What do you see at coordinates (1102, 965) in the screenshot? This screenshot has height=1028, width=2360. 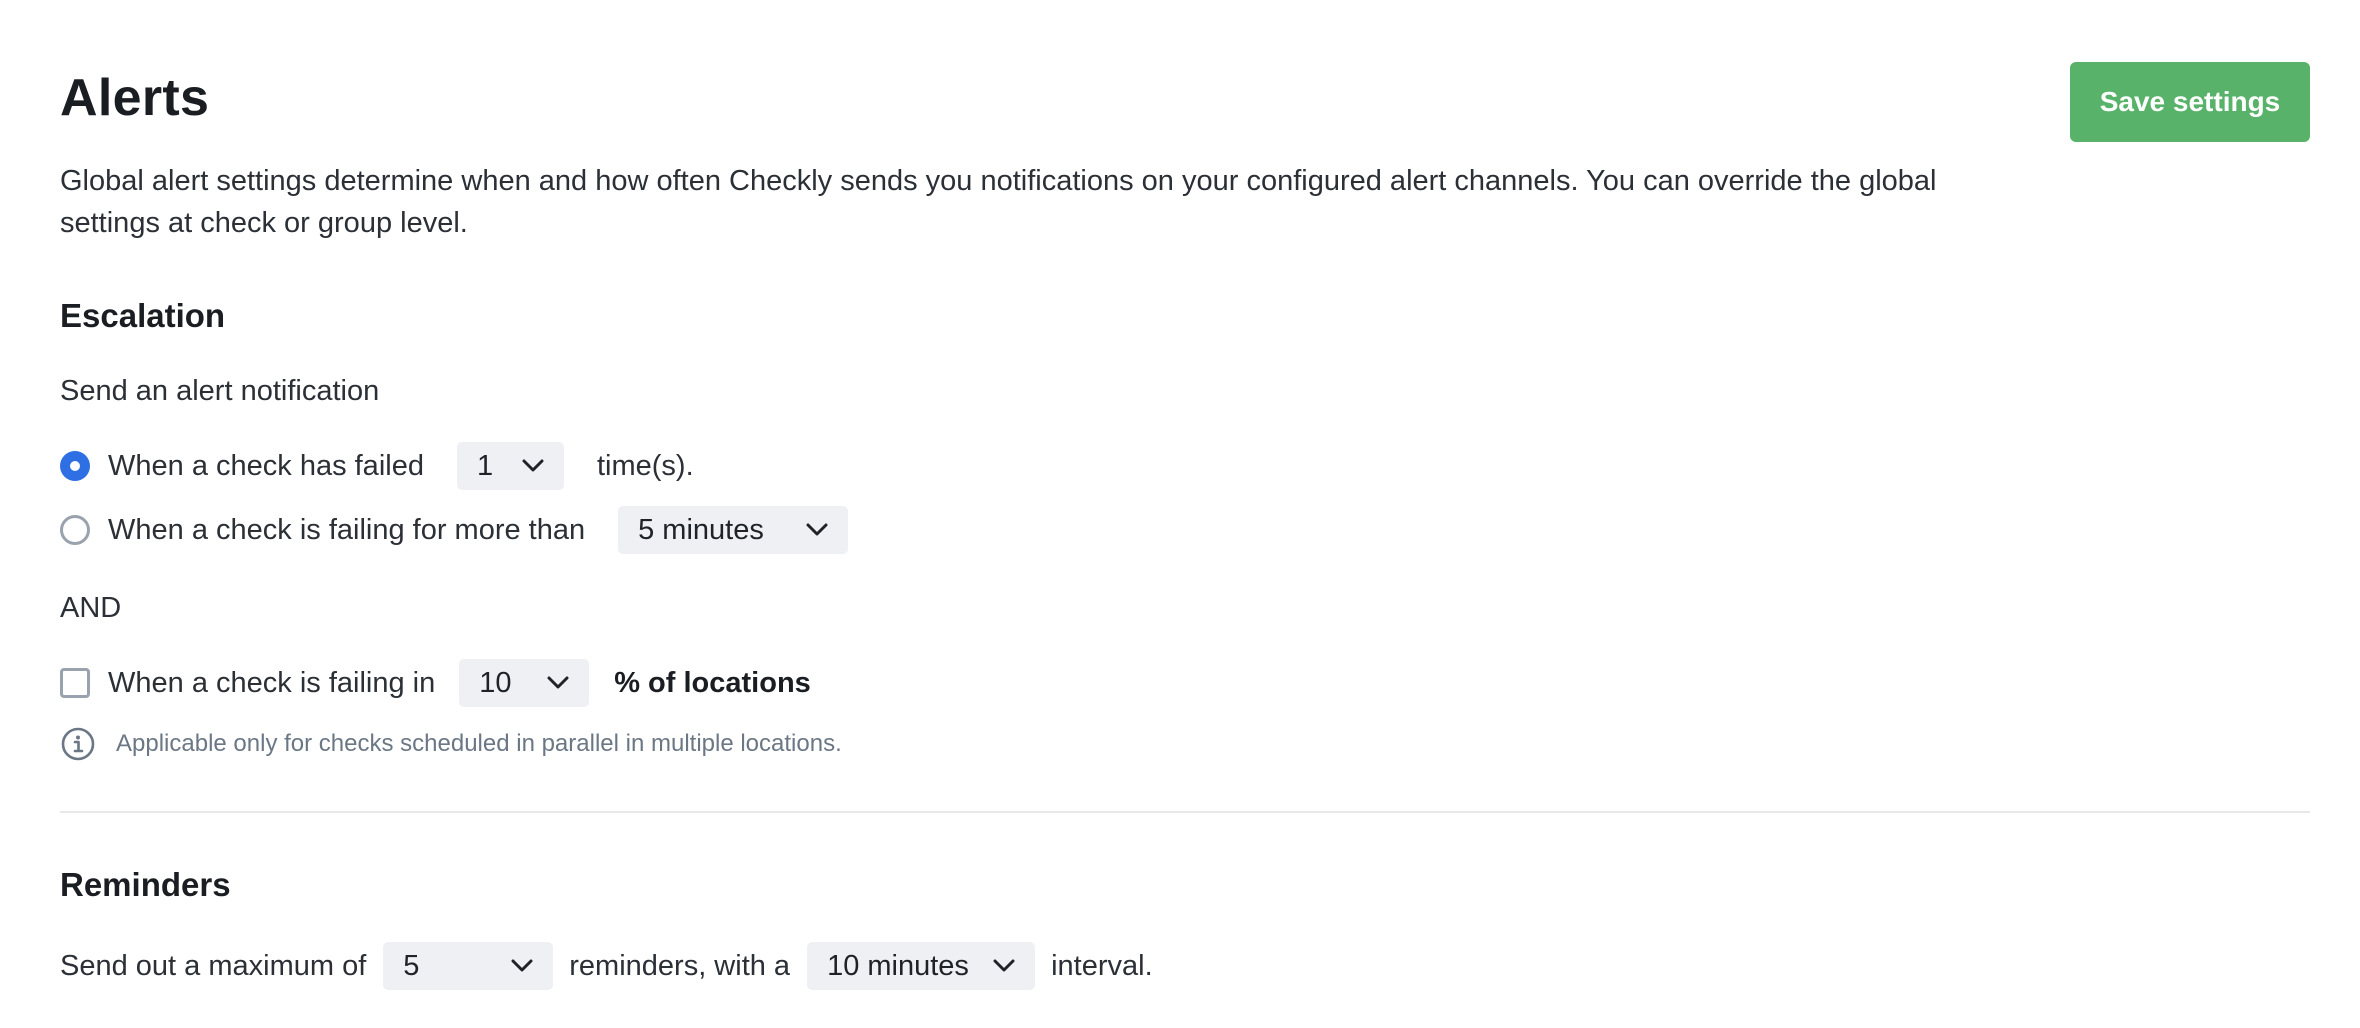 I see `reminders-suffix: interval.` at bounding box center [1102, 965].